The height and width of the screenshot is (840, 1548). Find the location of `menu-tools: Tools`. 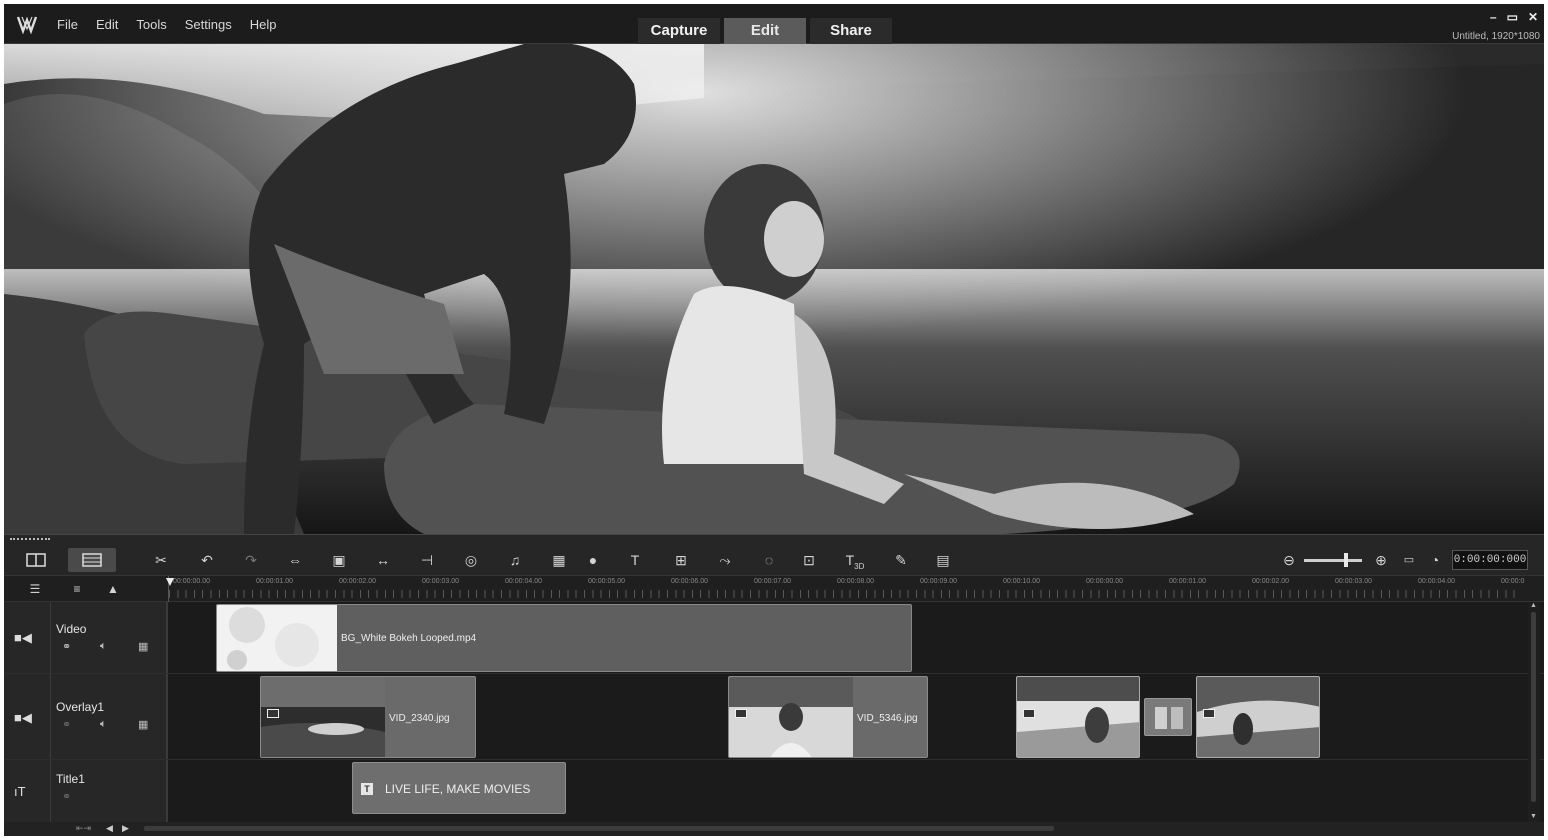

menu-tools: Tools is located at coordinates (151, 24).